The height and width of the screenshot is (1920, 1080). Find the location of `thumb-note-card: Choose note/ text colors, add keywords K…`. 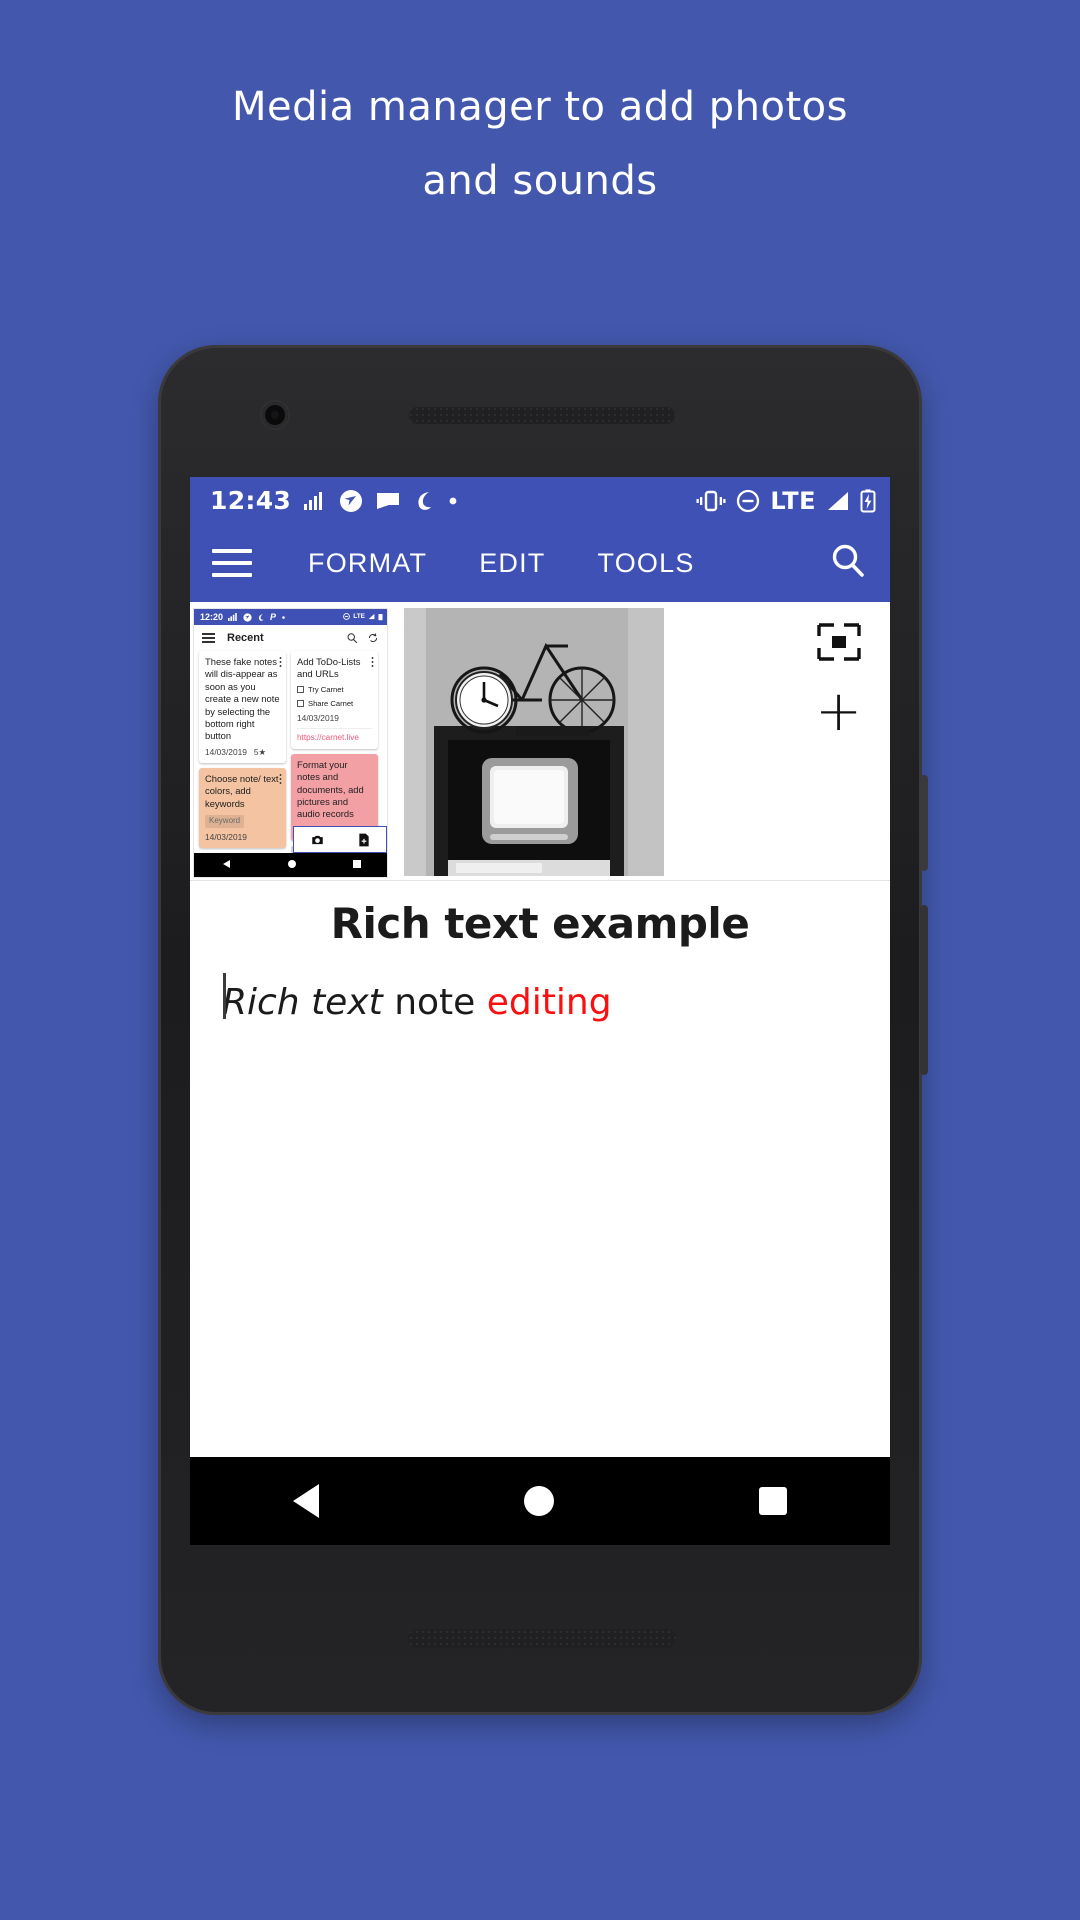

thumb-note-card: Choose note/ text colors, add keywords K… is located at coordinates (242, 807).